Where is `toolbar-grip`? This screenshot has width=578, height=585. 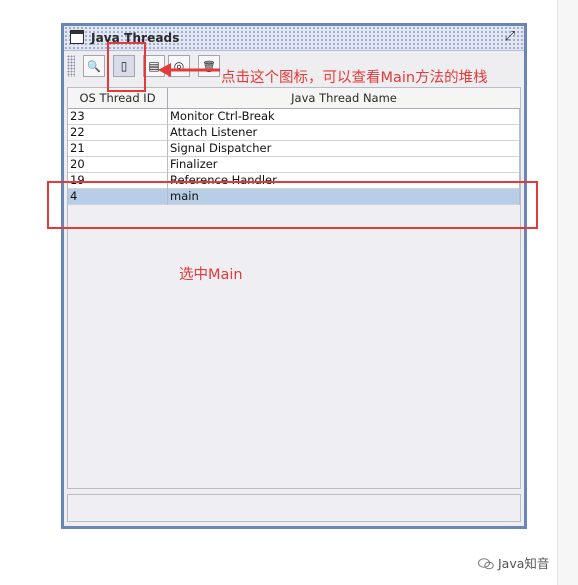 toolbar-grip is located at coordinates (71, 66).